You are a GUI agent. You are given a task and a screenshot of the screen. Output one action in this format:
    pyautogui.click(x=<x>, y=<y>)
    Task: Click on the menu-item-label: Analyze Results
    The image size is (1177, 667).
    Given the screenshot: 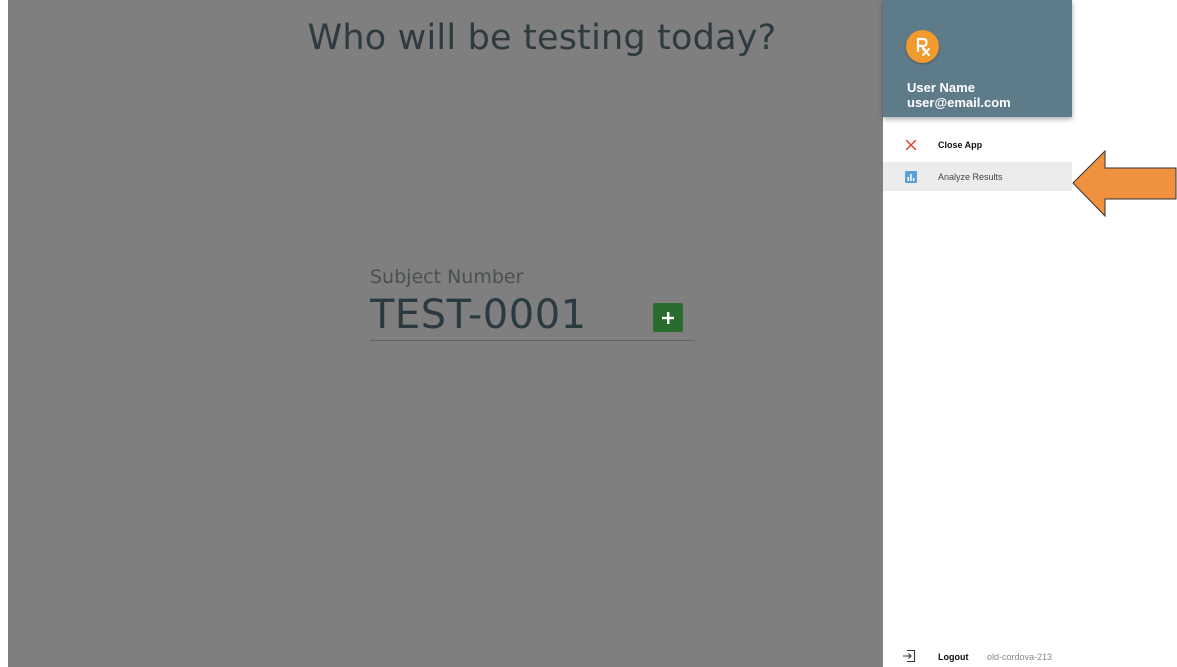 What is the action you would take?
    pyautogui.click(x=970, y=176)
    